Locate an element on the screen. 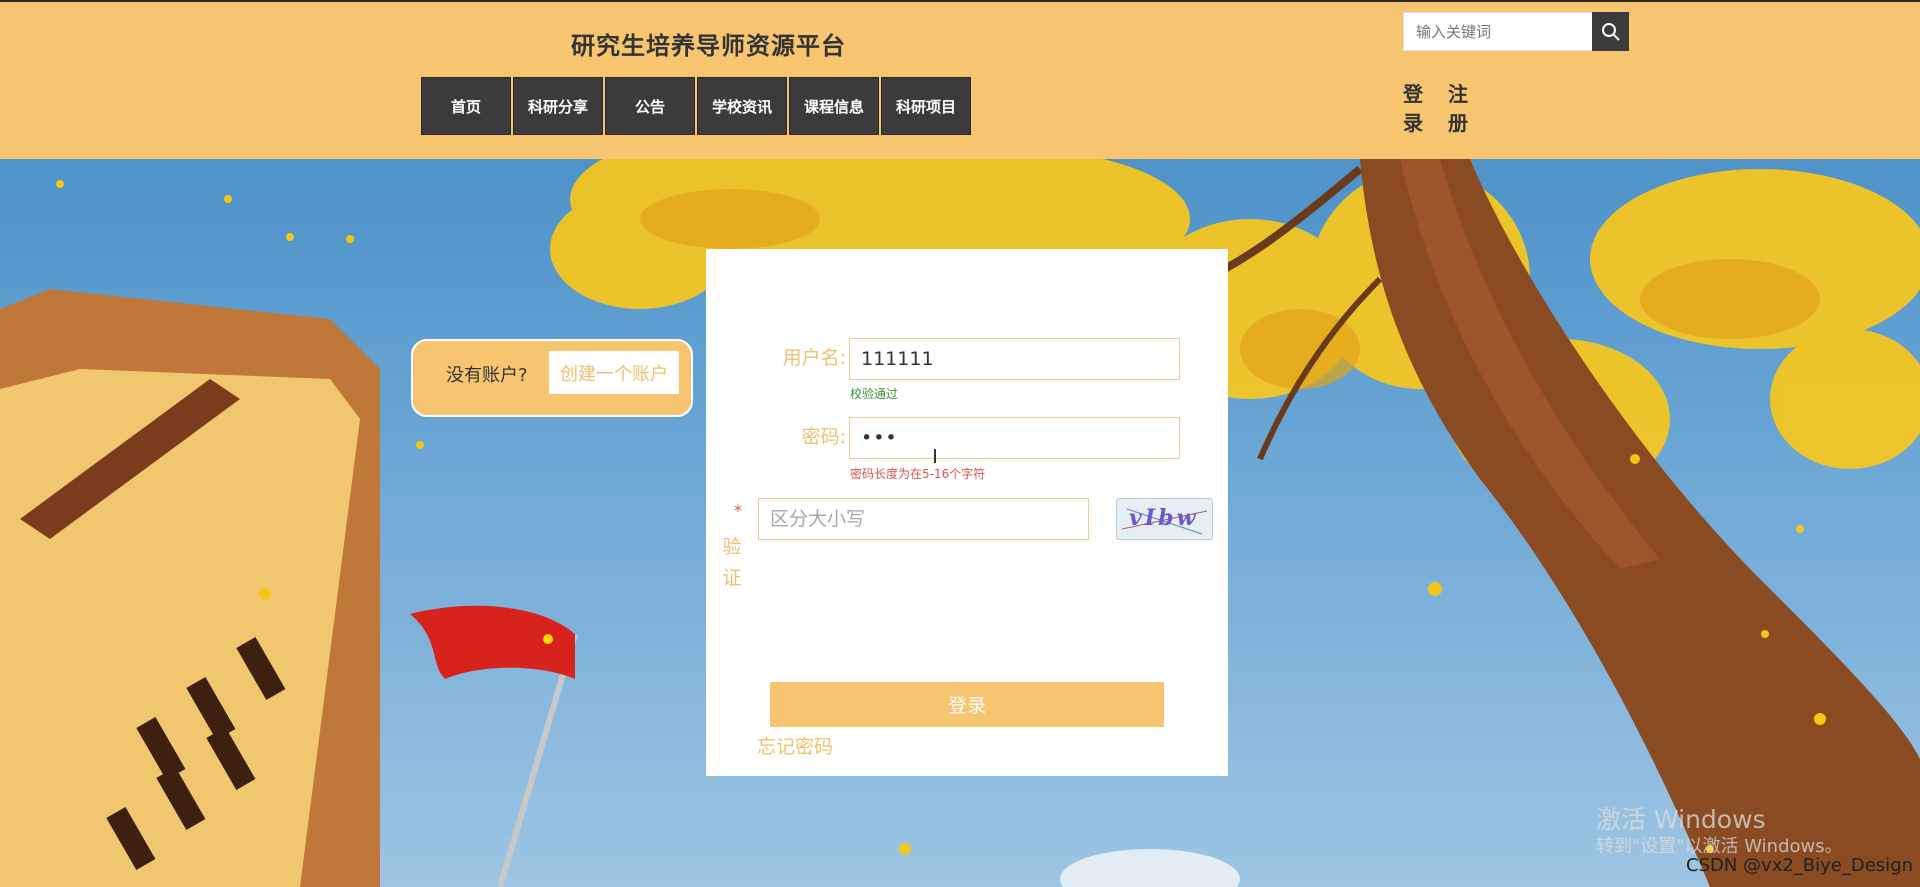 This screenshot has height=887, width=1920. password-error-message: 密码长度为在5-16个字符 is located at coordinates (918, 474).